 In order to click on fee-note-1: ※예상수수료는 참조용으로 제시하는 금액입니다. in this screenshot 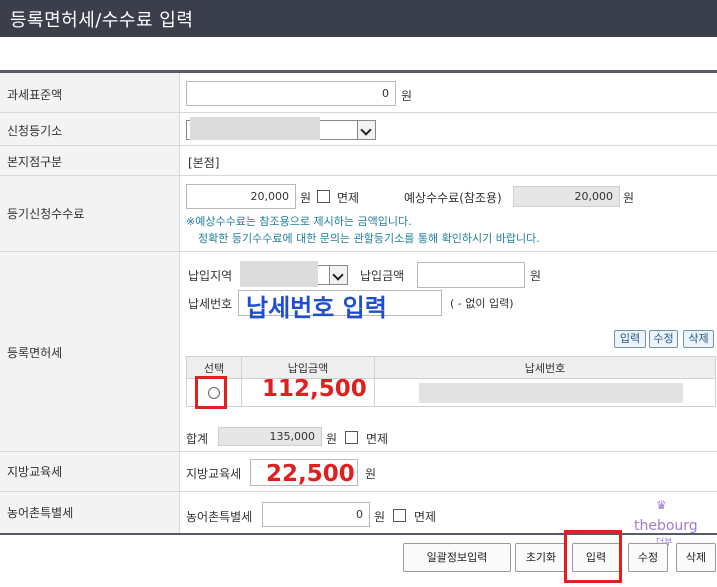, I will do `click(299, 221)`.